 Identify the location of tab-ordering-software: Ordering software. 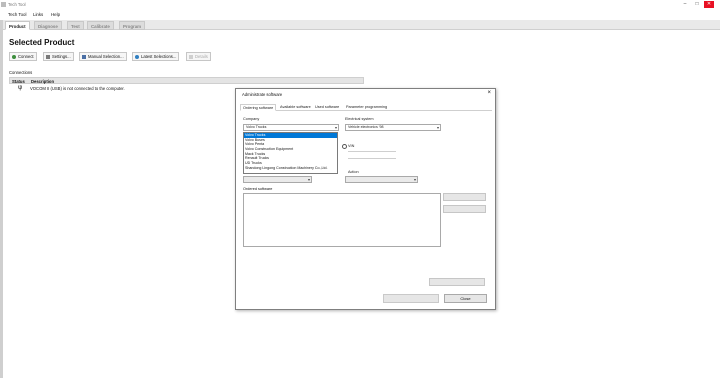
(258, 107).